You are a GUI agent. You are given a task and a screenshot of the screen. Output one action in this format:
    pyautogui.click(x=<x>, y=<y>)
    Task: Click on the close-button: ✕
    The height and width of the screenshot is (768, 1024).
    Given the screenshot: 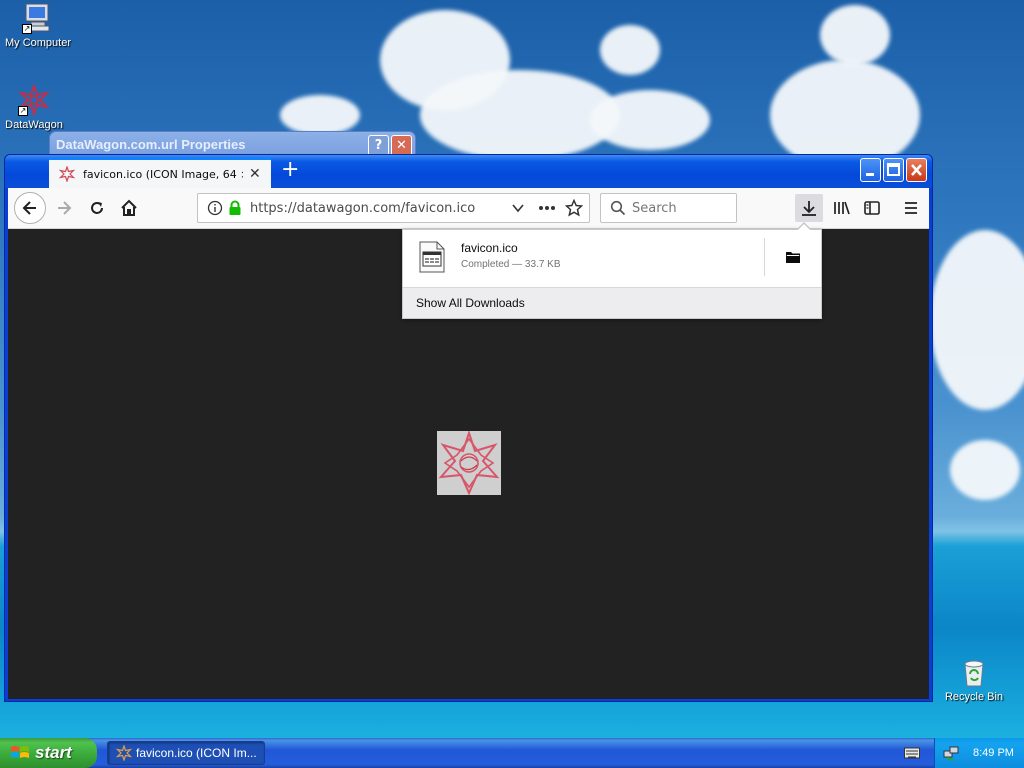 What is the action you would take?
    pyautogui.click(x=401, y=145)
    